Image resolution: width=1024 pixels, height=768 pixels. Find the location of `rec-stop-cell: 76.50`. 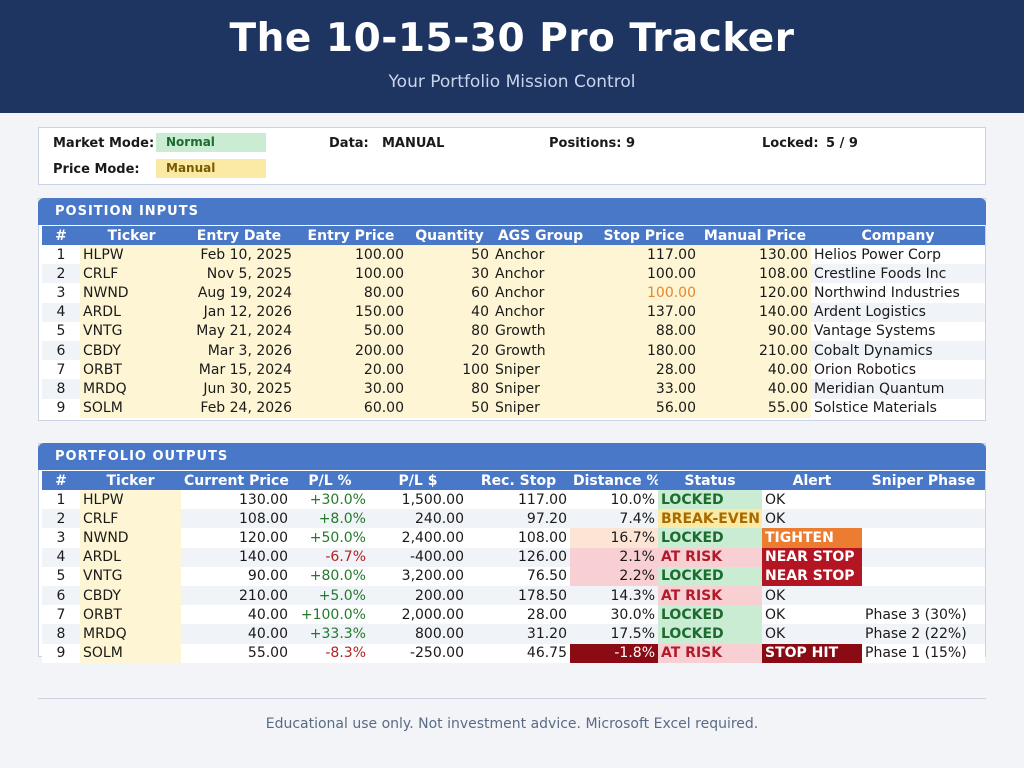

rec-stop-cell: 76.50 is located at coordinates (518, 576).